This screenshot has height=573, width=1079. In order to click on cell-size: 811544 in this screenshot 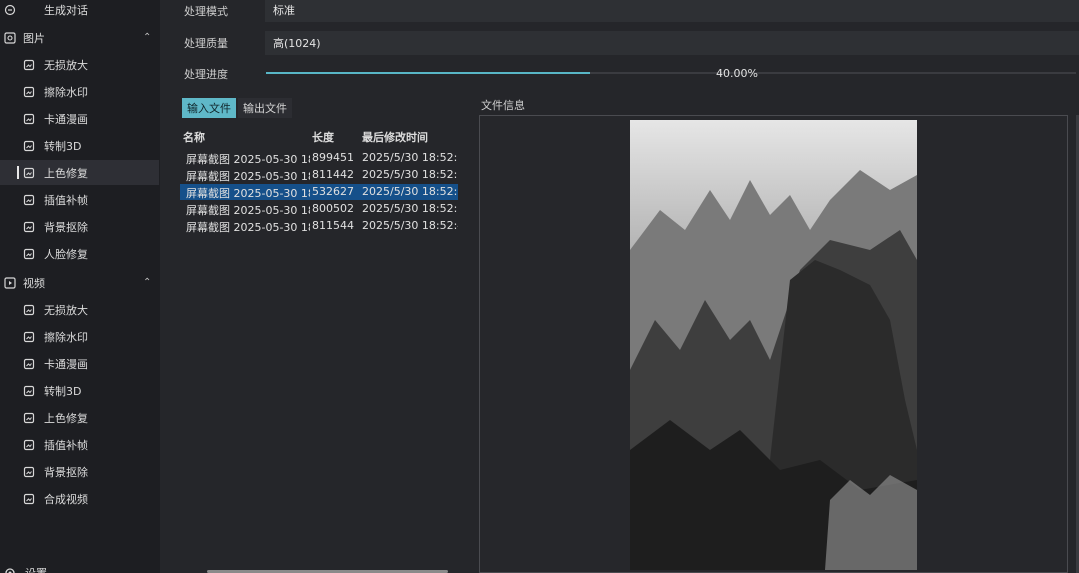, I will do `click(333, 225)`.